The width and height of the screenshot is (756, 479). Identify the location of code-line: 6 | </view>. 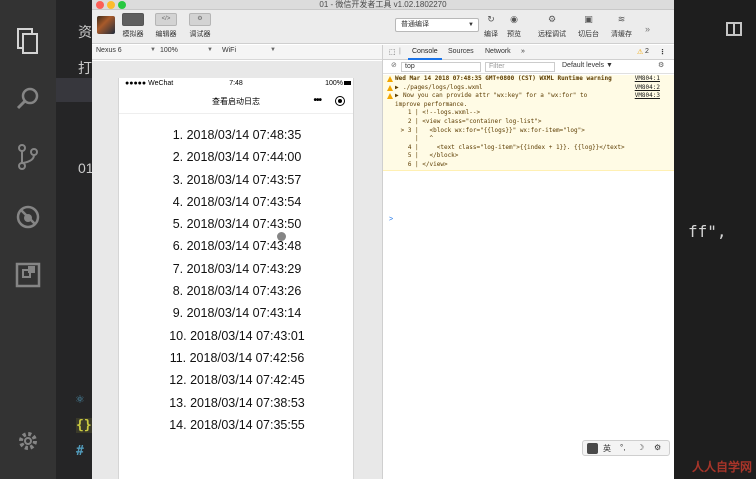
(528, 165).